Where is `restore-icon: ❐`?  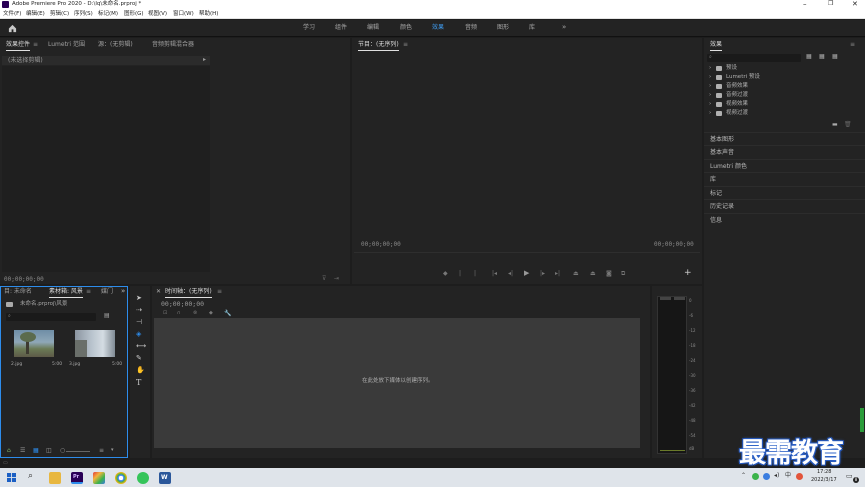
restore-icon: ❐ is located at coordinates (830, 4).